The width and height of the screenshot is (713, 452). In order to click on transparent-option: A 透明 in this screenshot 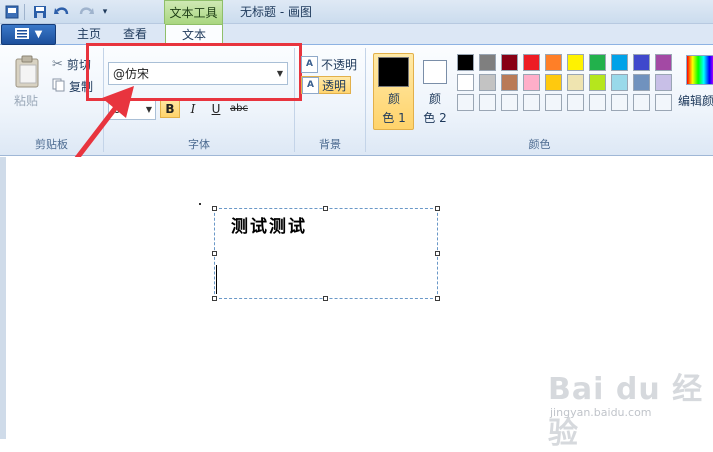, I will do `click(326, 85)`.